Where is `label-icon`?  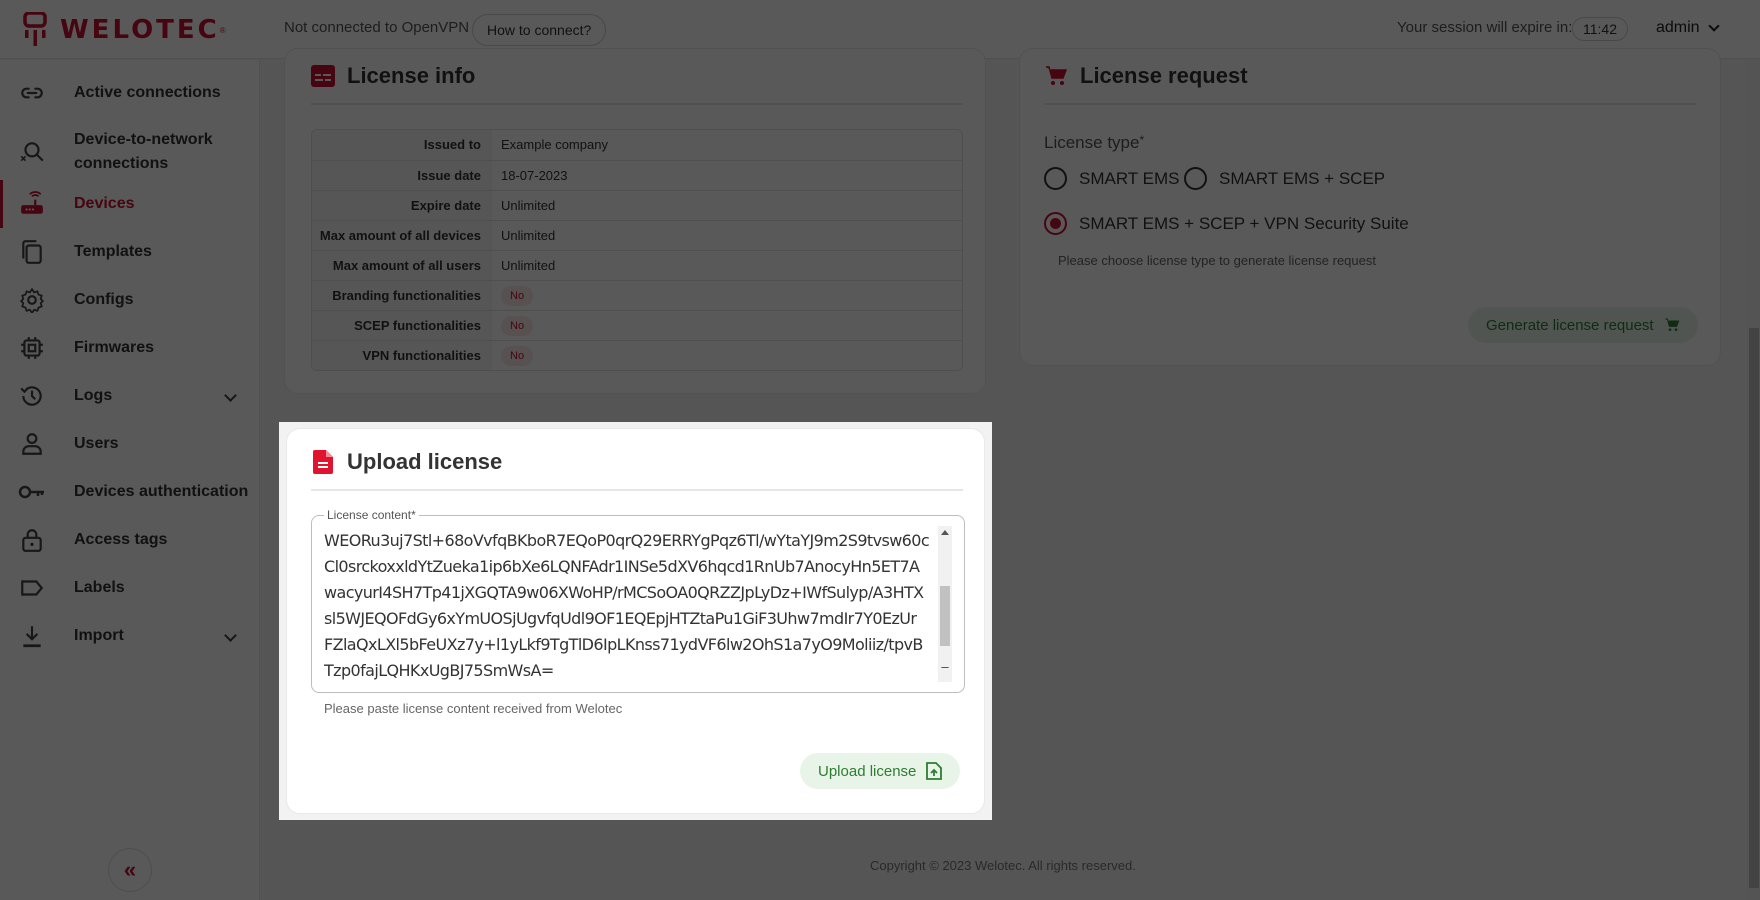 label-icon is located at coordinates (32, 588).